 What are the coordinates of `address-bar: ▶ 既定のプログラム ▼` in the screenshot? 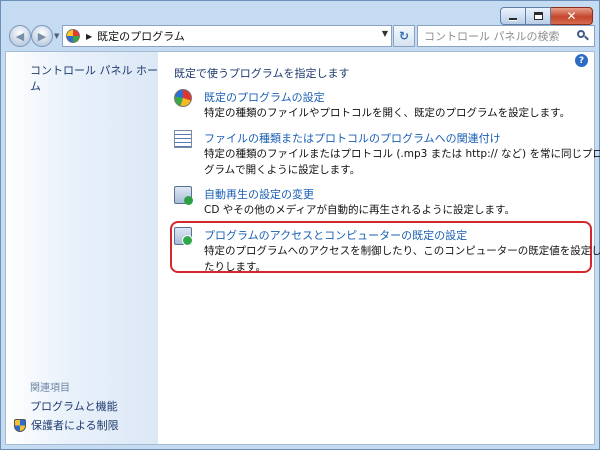 It's located at (227, 36).